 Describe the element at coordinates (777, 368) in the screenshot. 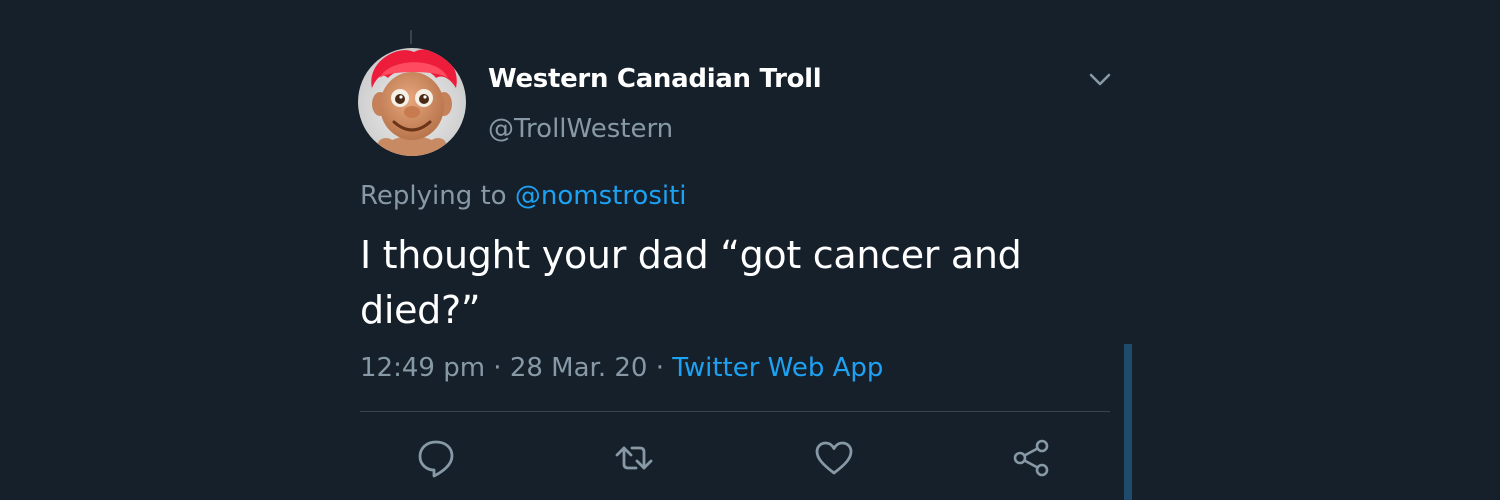

I see `tweet-source-link: Twitter Web App` at that location.